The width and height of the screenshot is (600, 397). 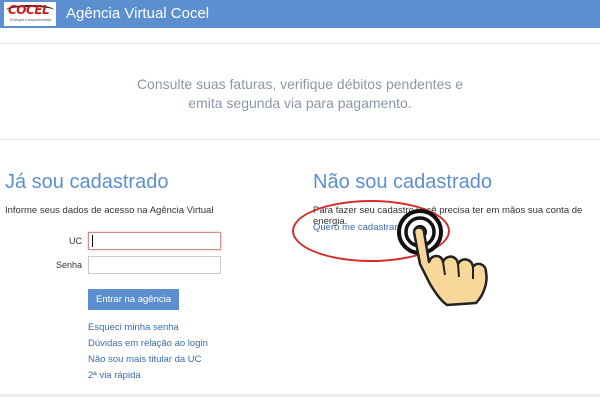 What do you see at coordinates (68, 265) in the screenshot?
I see `senha-label: Senha` at bounding box center [68, 265].